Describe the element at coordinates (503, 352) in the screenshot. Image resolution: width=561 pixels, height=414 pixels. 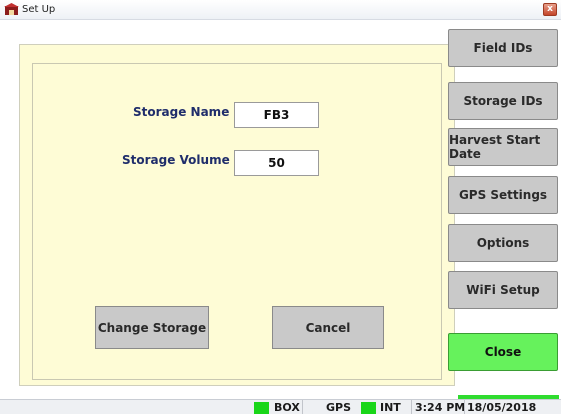
I see `close-button: Close` at that location.